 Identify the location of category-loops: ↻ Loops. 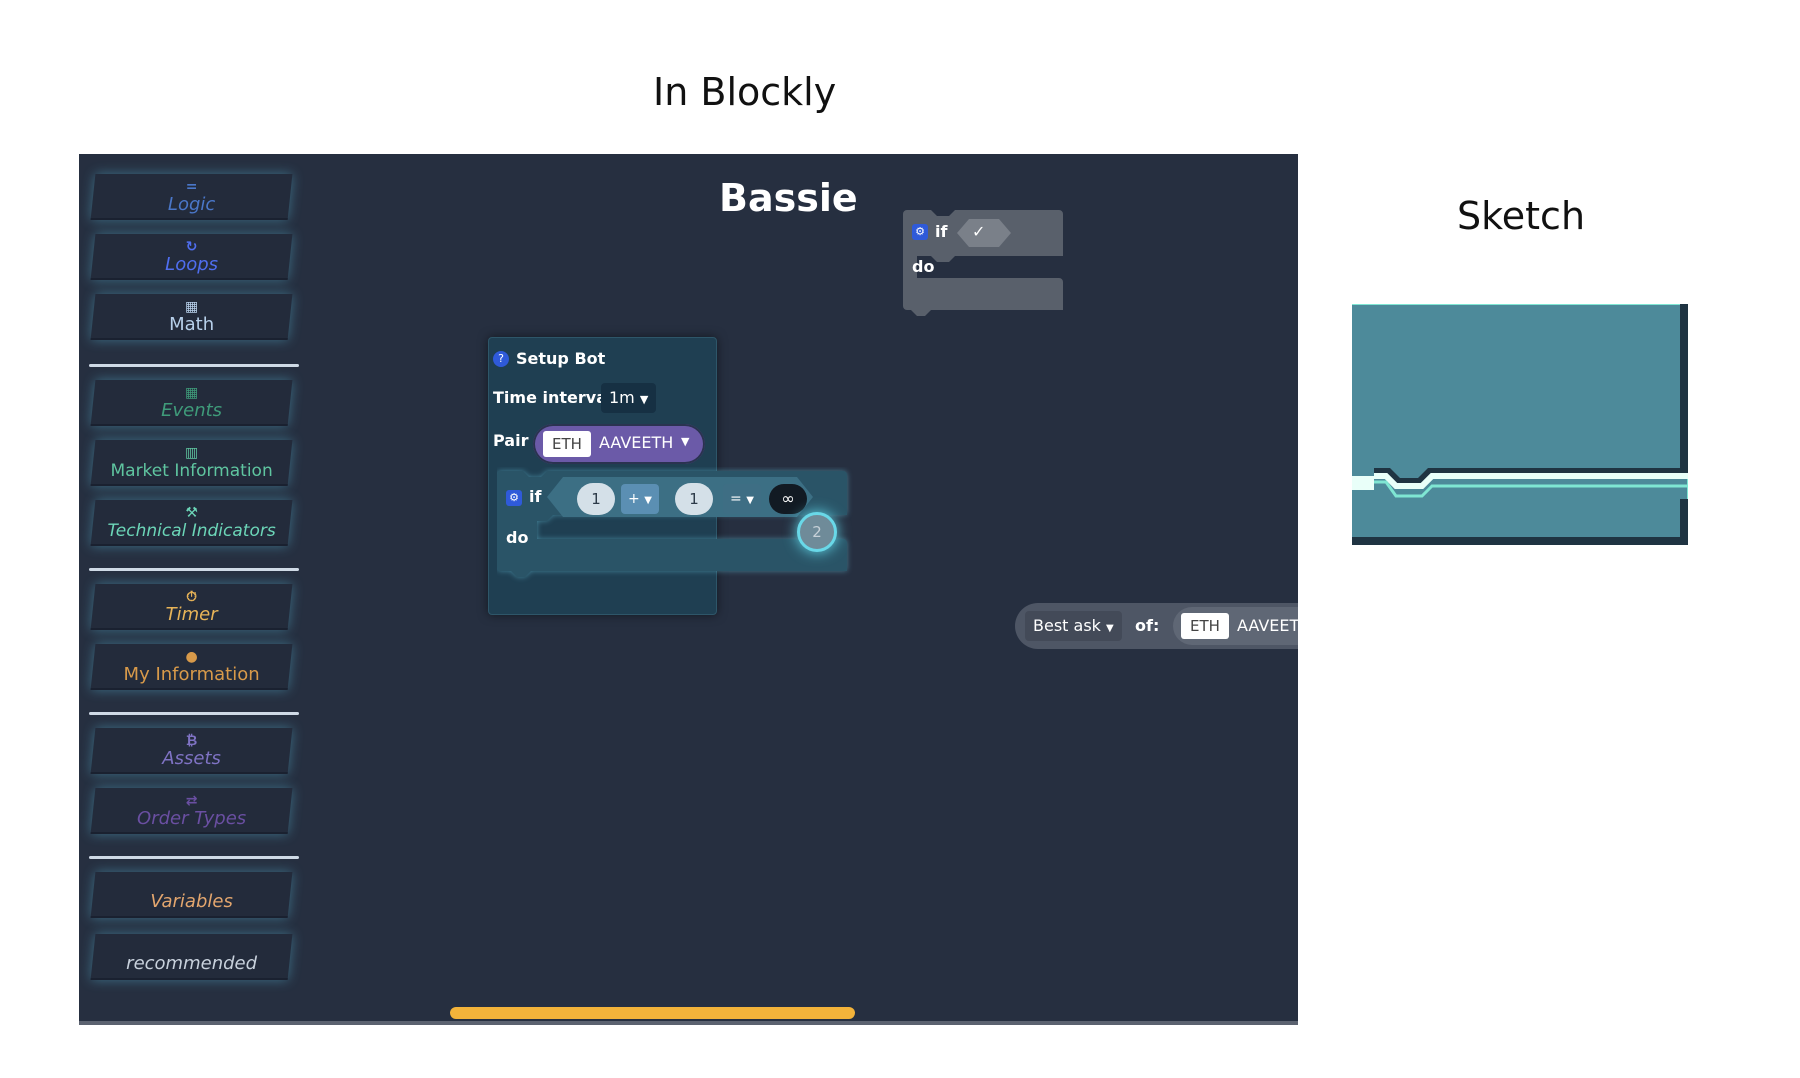
(191, 257).